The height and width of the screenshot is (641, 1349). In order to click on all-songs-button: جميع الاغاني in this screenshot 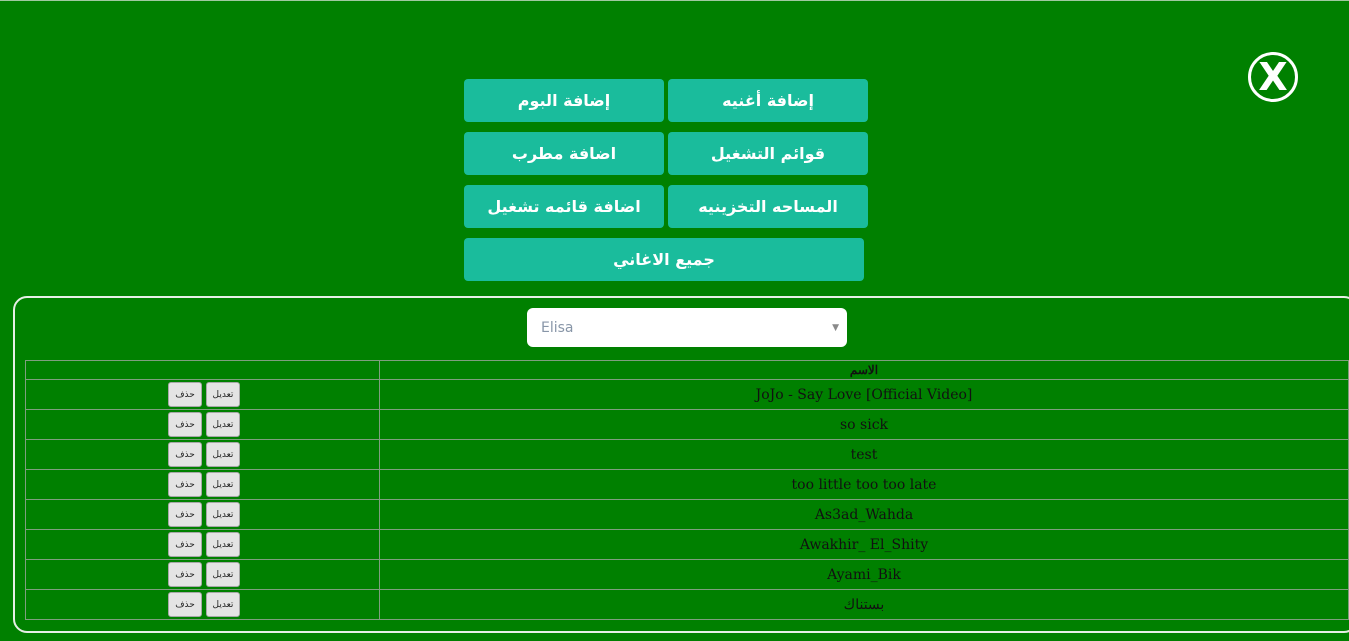, I will do `click(664, 259)`.